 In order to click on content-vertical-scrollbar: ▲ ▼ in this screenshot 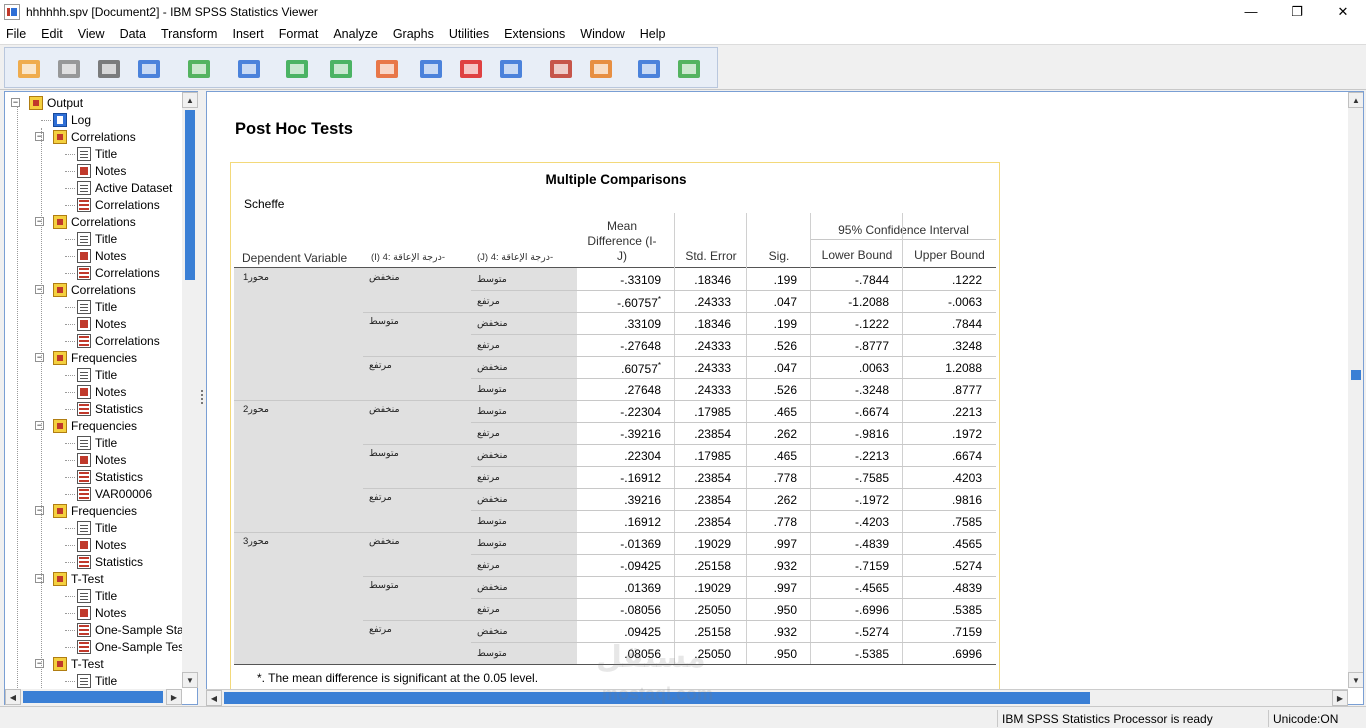, I will do `click(1355, 390)`.